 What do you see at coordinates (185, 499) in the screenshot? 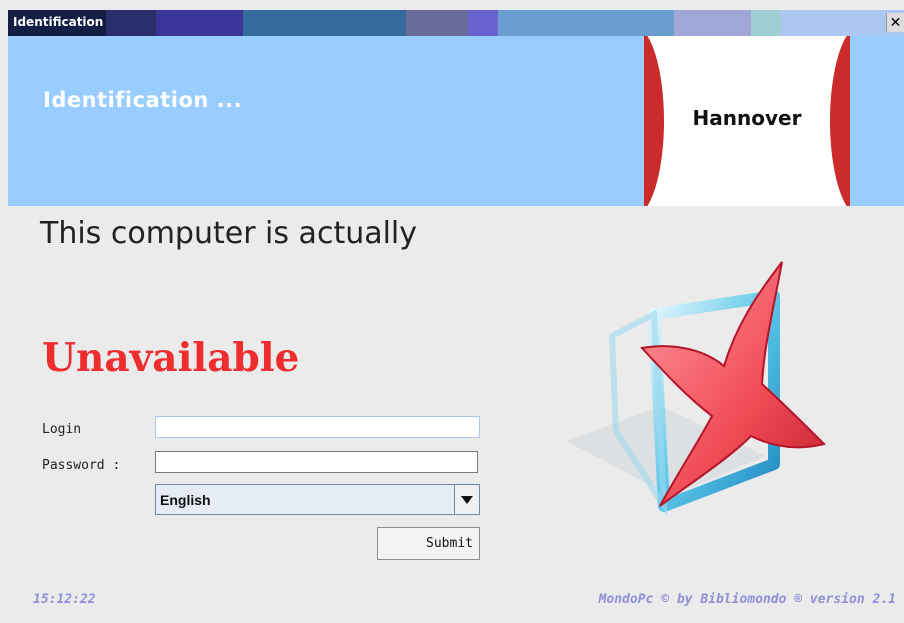
I see `language-selected-value: English` at bounding box center [185, 499].